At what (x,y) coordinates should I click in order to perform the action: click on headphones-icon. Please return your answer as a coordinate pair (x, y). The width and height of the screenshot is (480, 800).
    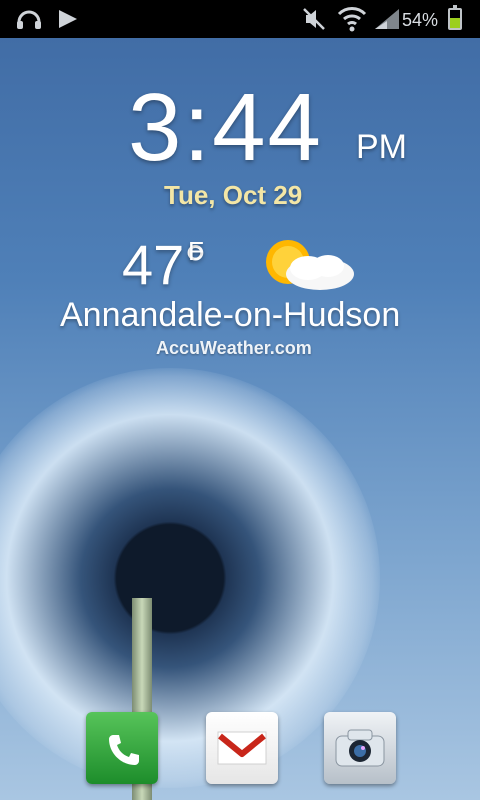
    Looking at the image, I should click on (29, 19).